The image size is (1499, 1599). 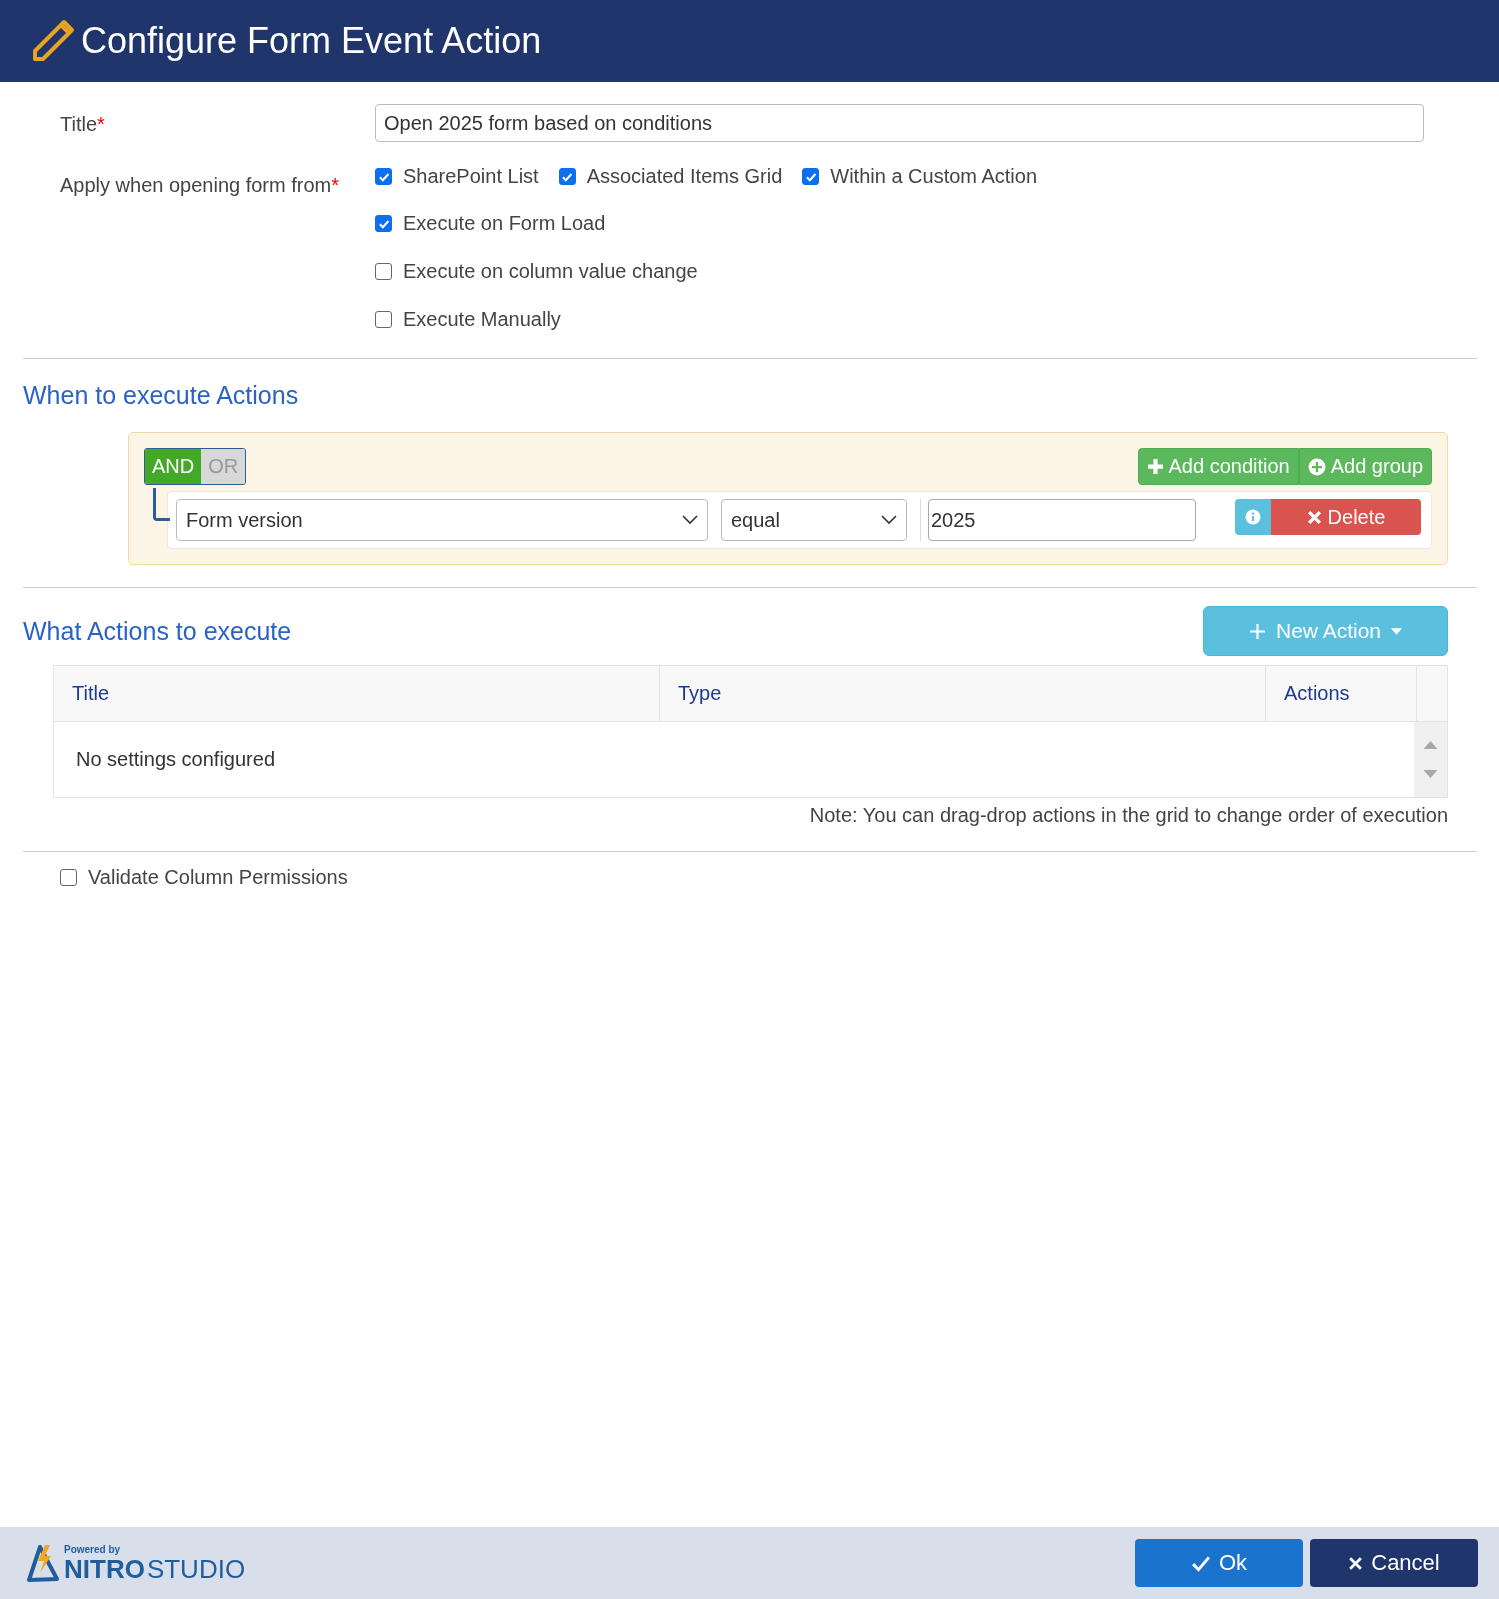 I want to click on column-header: Type, so click(x=963, y=693).